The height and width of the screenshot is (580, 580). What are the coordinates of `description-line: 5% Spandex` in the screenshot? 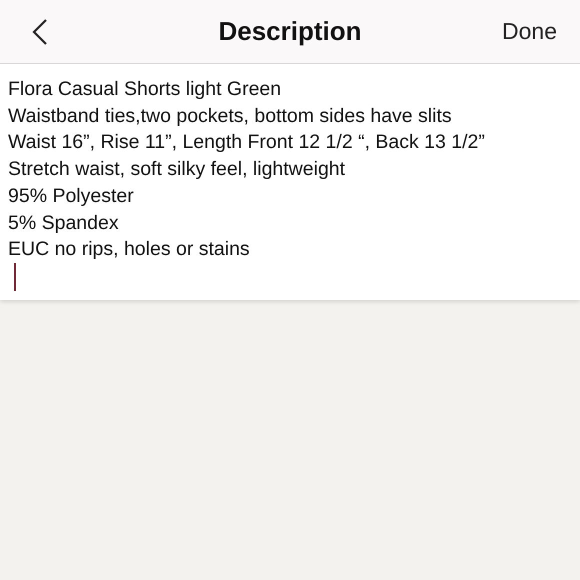 It's located at (64, 223).